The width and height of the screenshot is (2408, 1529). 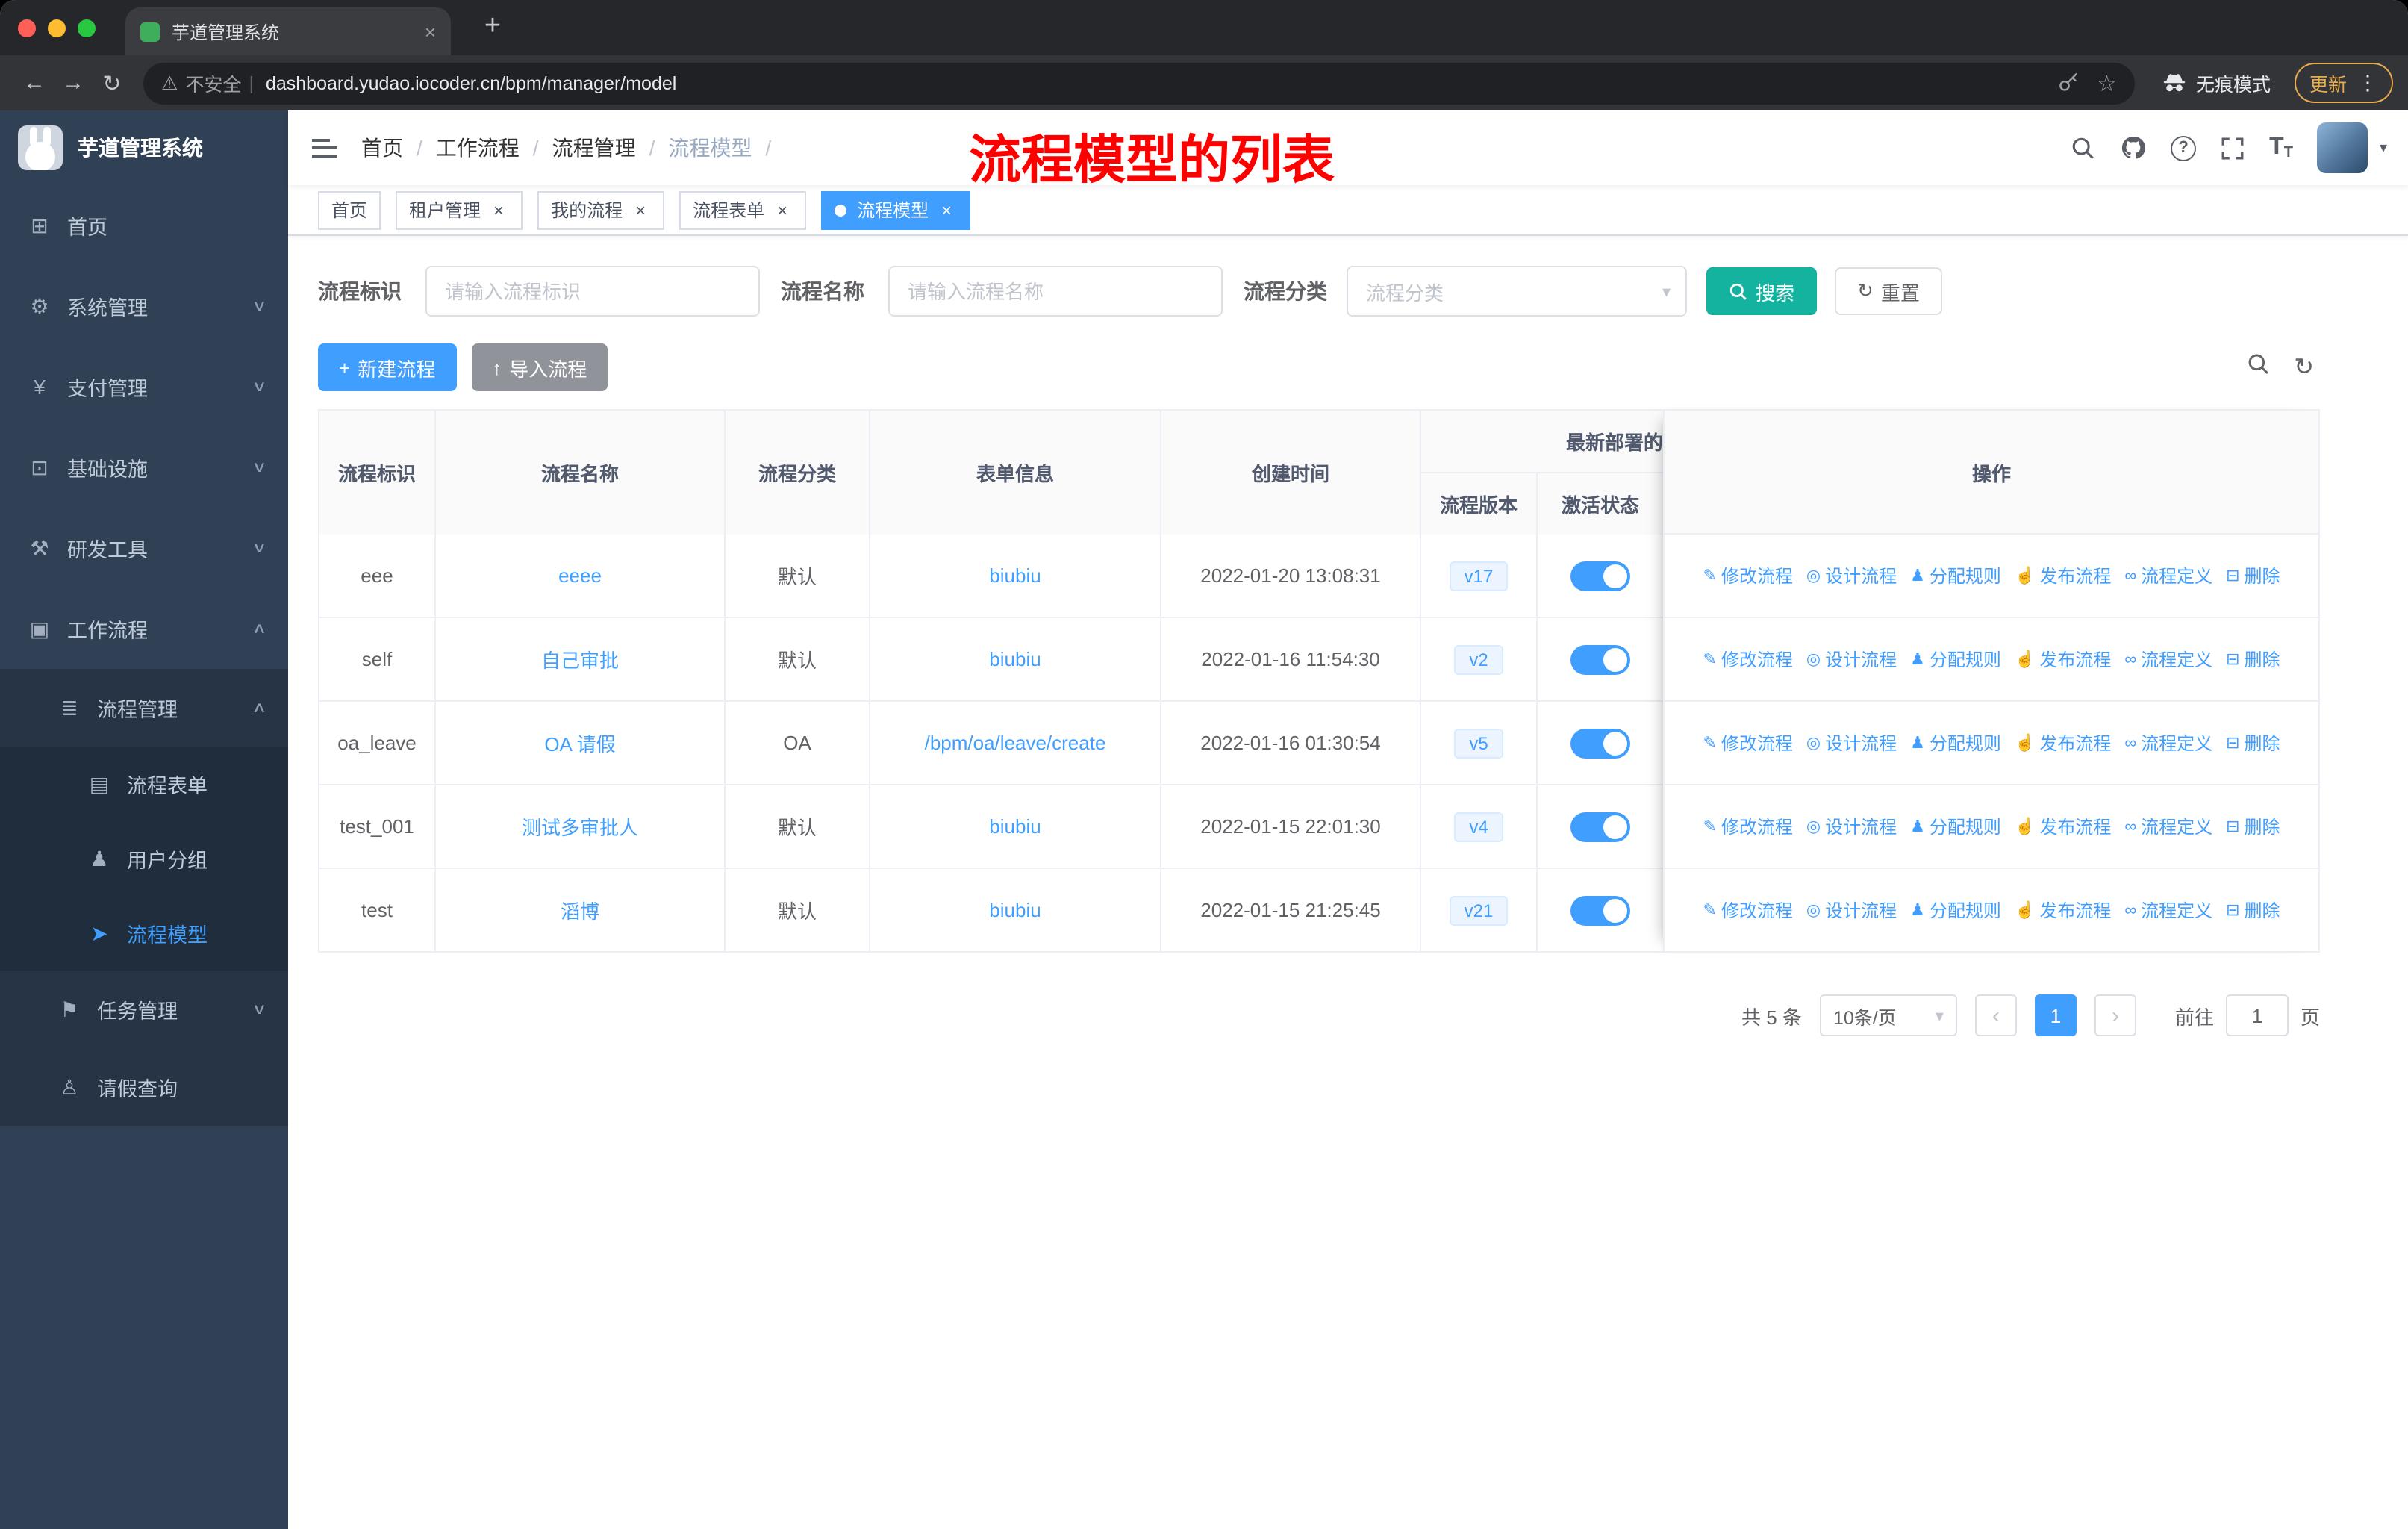 What do you see at coordinates (144, 708) in the screenshot?
I see `sidebar-item-process-management: ≣ 流程管理 ∧` at bounding box center [144, 708].